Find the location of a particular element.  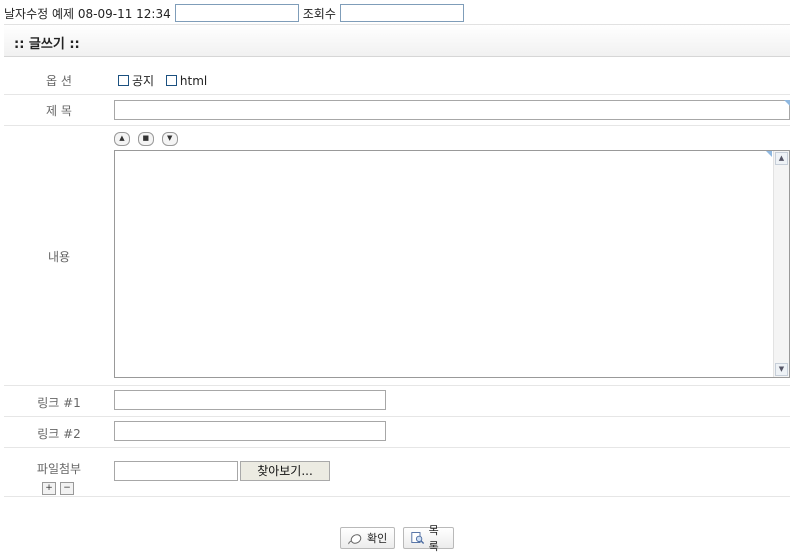

subject-field is located at coordinates (452, 110).